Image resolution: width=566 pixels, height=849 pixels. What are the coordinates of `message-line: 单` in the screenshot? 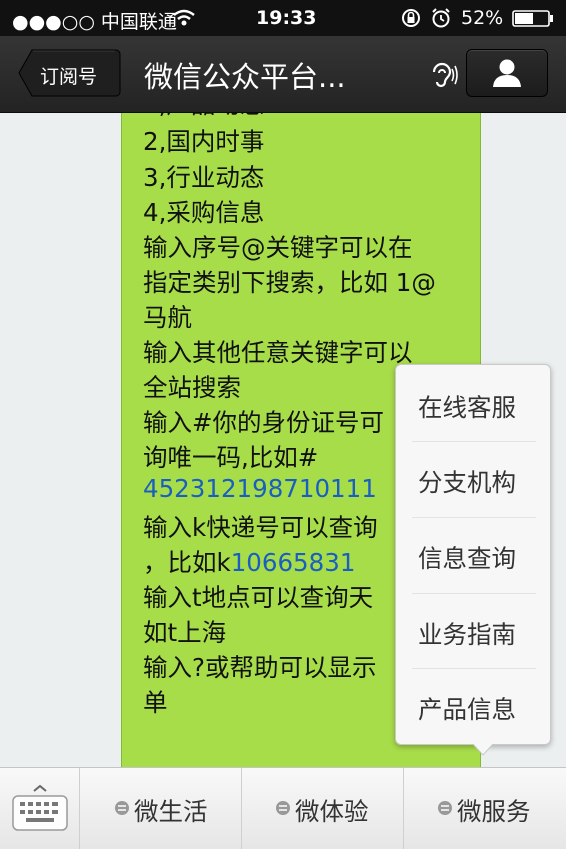 It's located at (155, 702).